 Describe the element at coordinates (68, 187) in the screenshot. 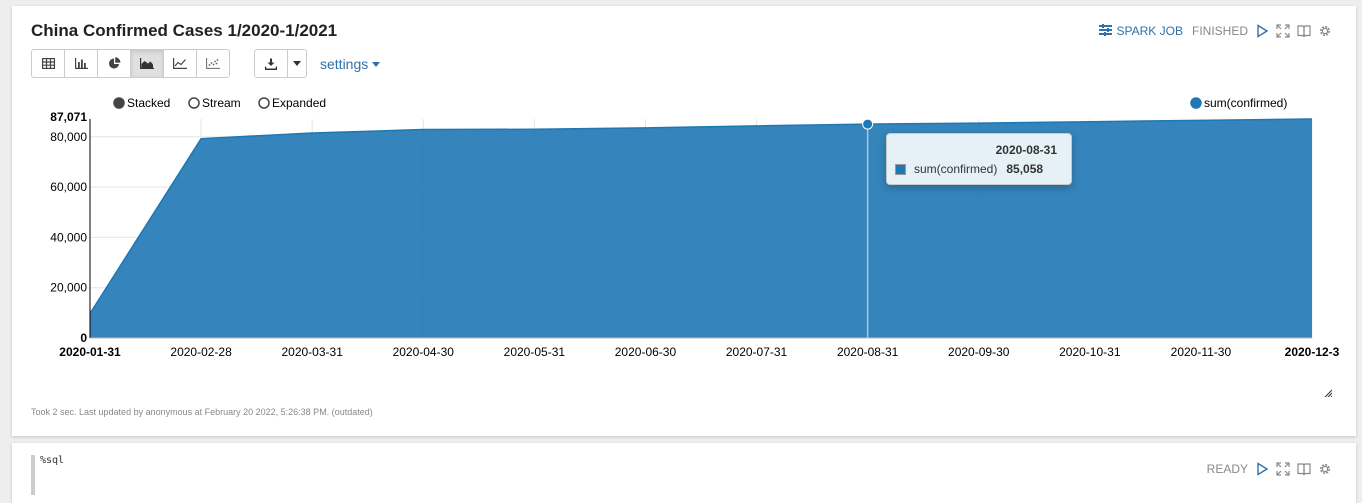

I see `y-tick-label: 60,000` at that location.